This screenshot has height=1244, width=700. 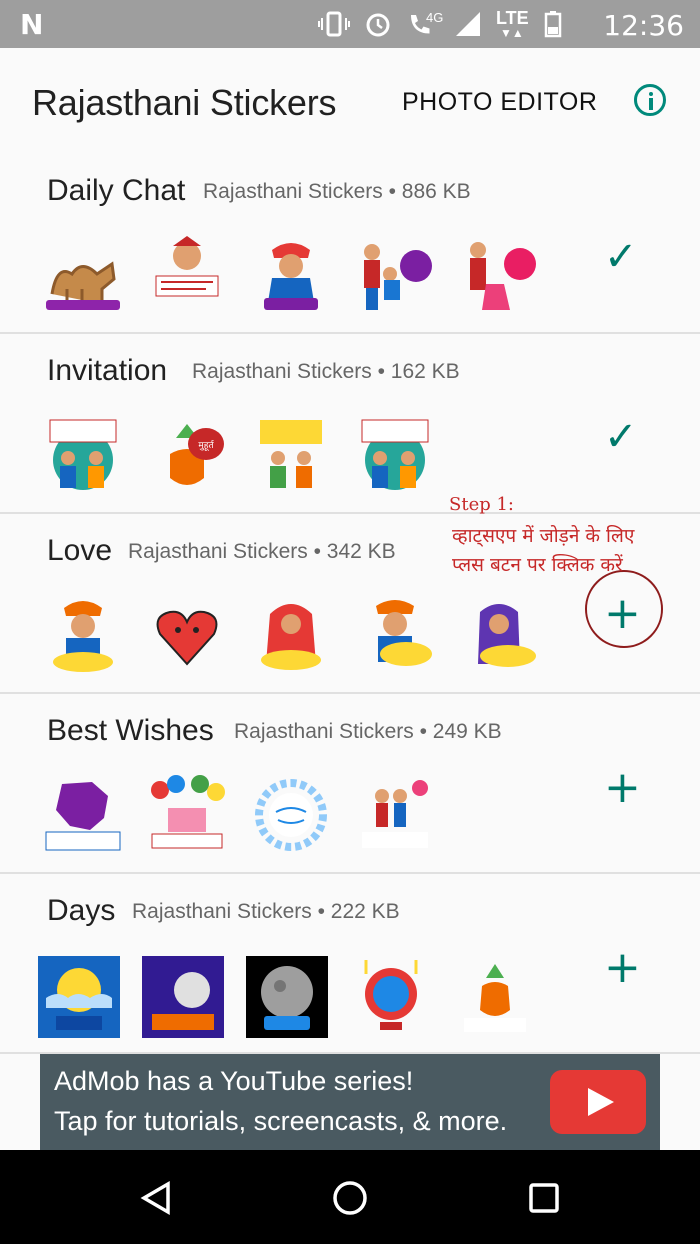 What do you see at coordinates (266, 911) in the screenshot?
I see `pack-meta: Rajasthani Stickers • 222 KB` at bounding box center [266, 911].